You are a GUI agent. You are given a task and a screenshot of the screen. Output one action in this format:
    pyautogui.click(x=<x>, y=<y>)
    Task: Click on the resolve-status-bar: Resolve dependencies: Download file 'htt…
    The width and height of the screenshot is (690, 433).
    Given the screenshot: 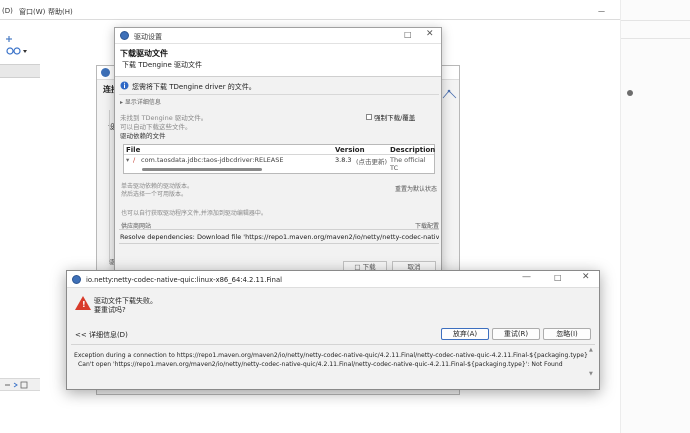 What is the action you would take?
    pyautogui.click(x=279, y=236)
    